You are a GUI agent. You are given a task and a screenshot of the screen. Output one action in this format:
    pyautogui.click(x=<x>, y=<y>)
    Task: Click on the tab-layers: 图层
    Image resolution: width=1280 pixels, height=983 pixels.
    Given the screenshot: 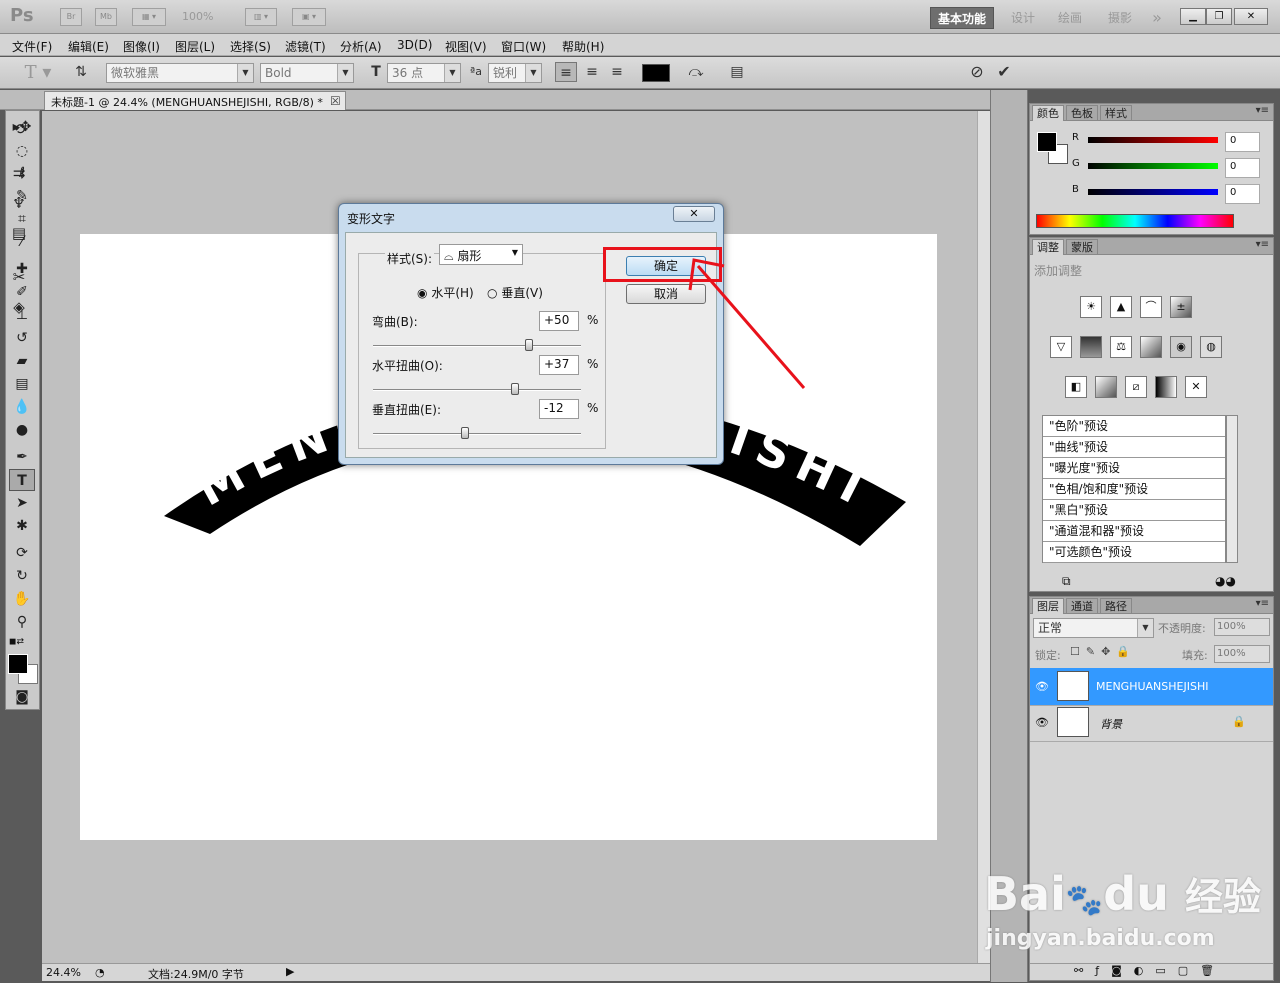 What is the action you would take?
    pyautogui.click(x=1048, y=606)
    